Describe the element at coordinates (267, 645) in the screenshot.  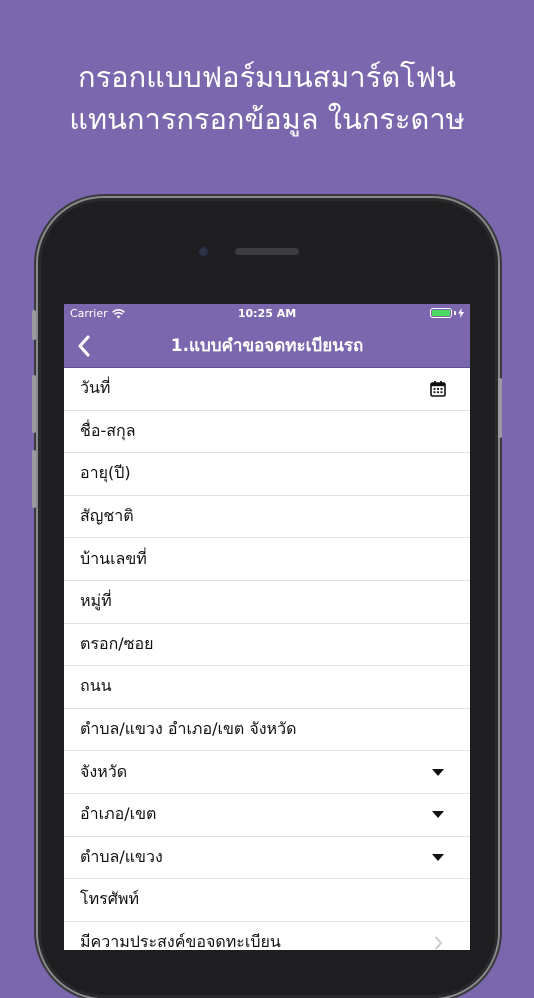
I see `form-row: ตรอก/ซอย` at that location.